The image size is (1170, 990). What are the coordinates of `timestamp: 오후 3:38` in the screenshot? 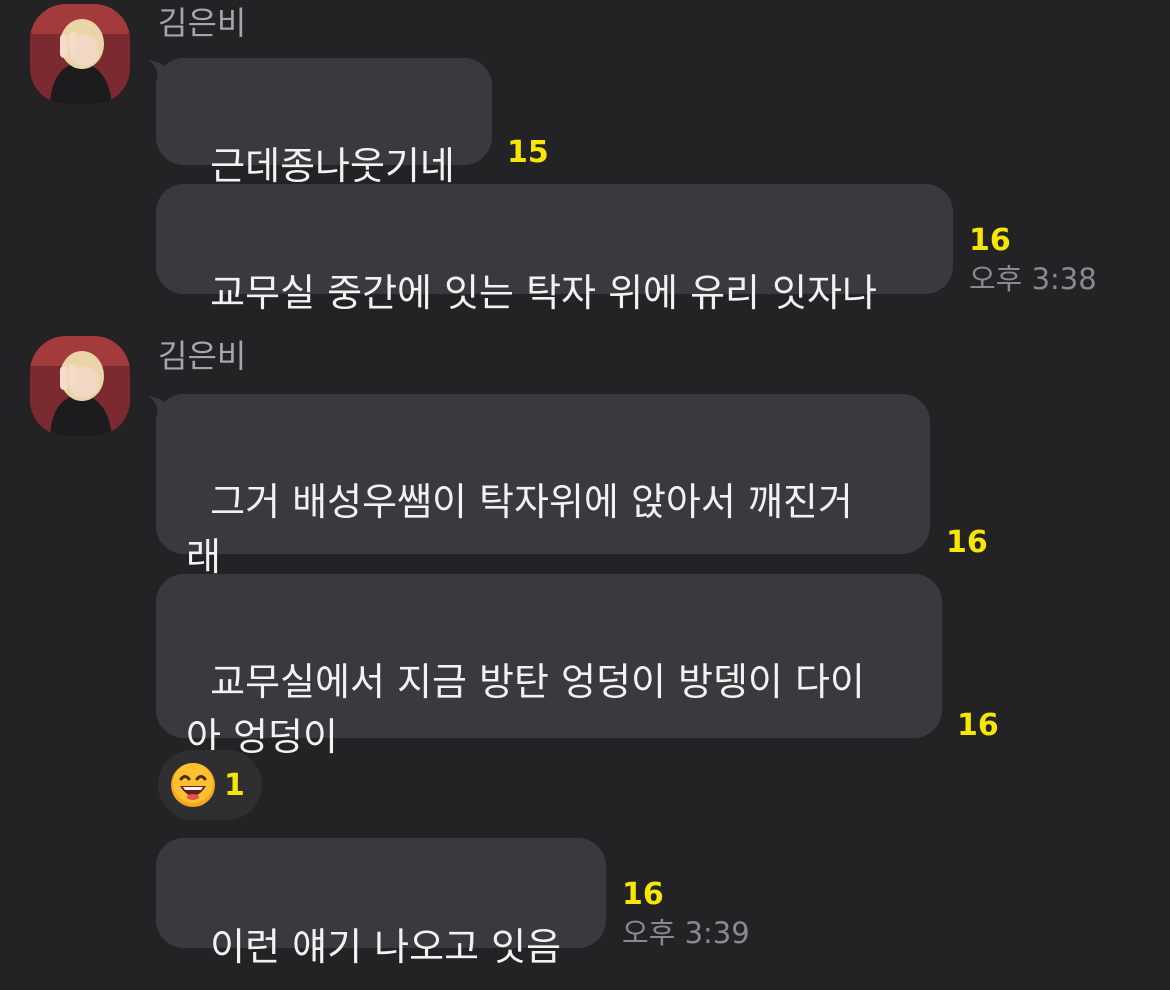 It's located at (1033, 279).